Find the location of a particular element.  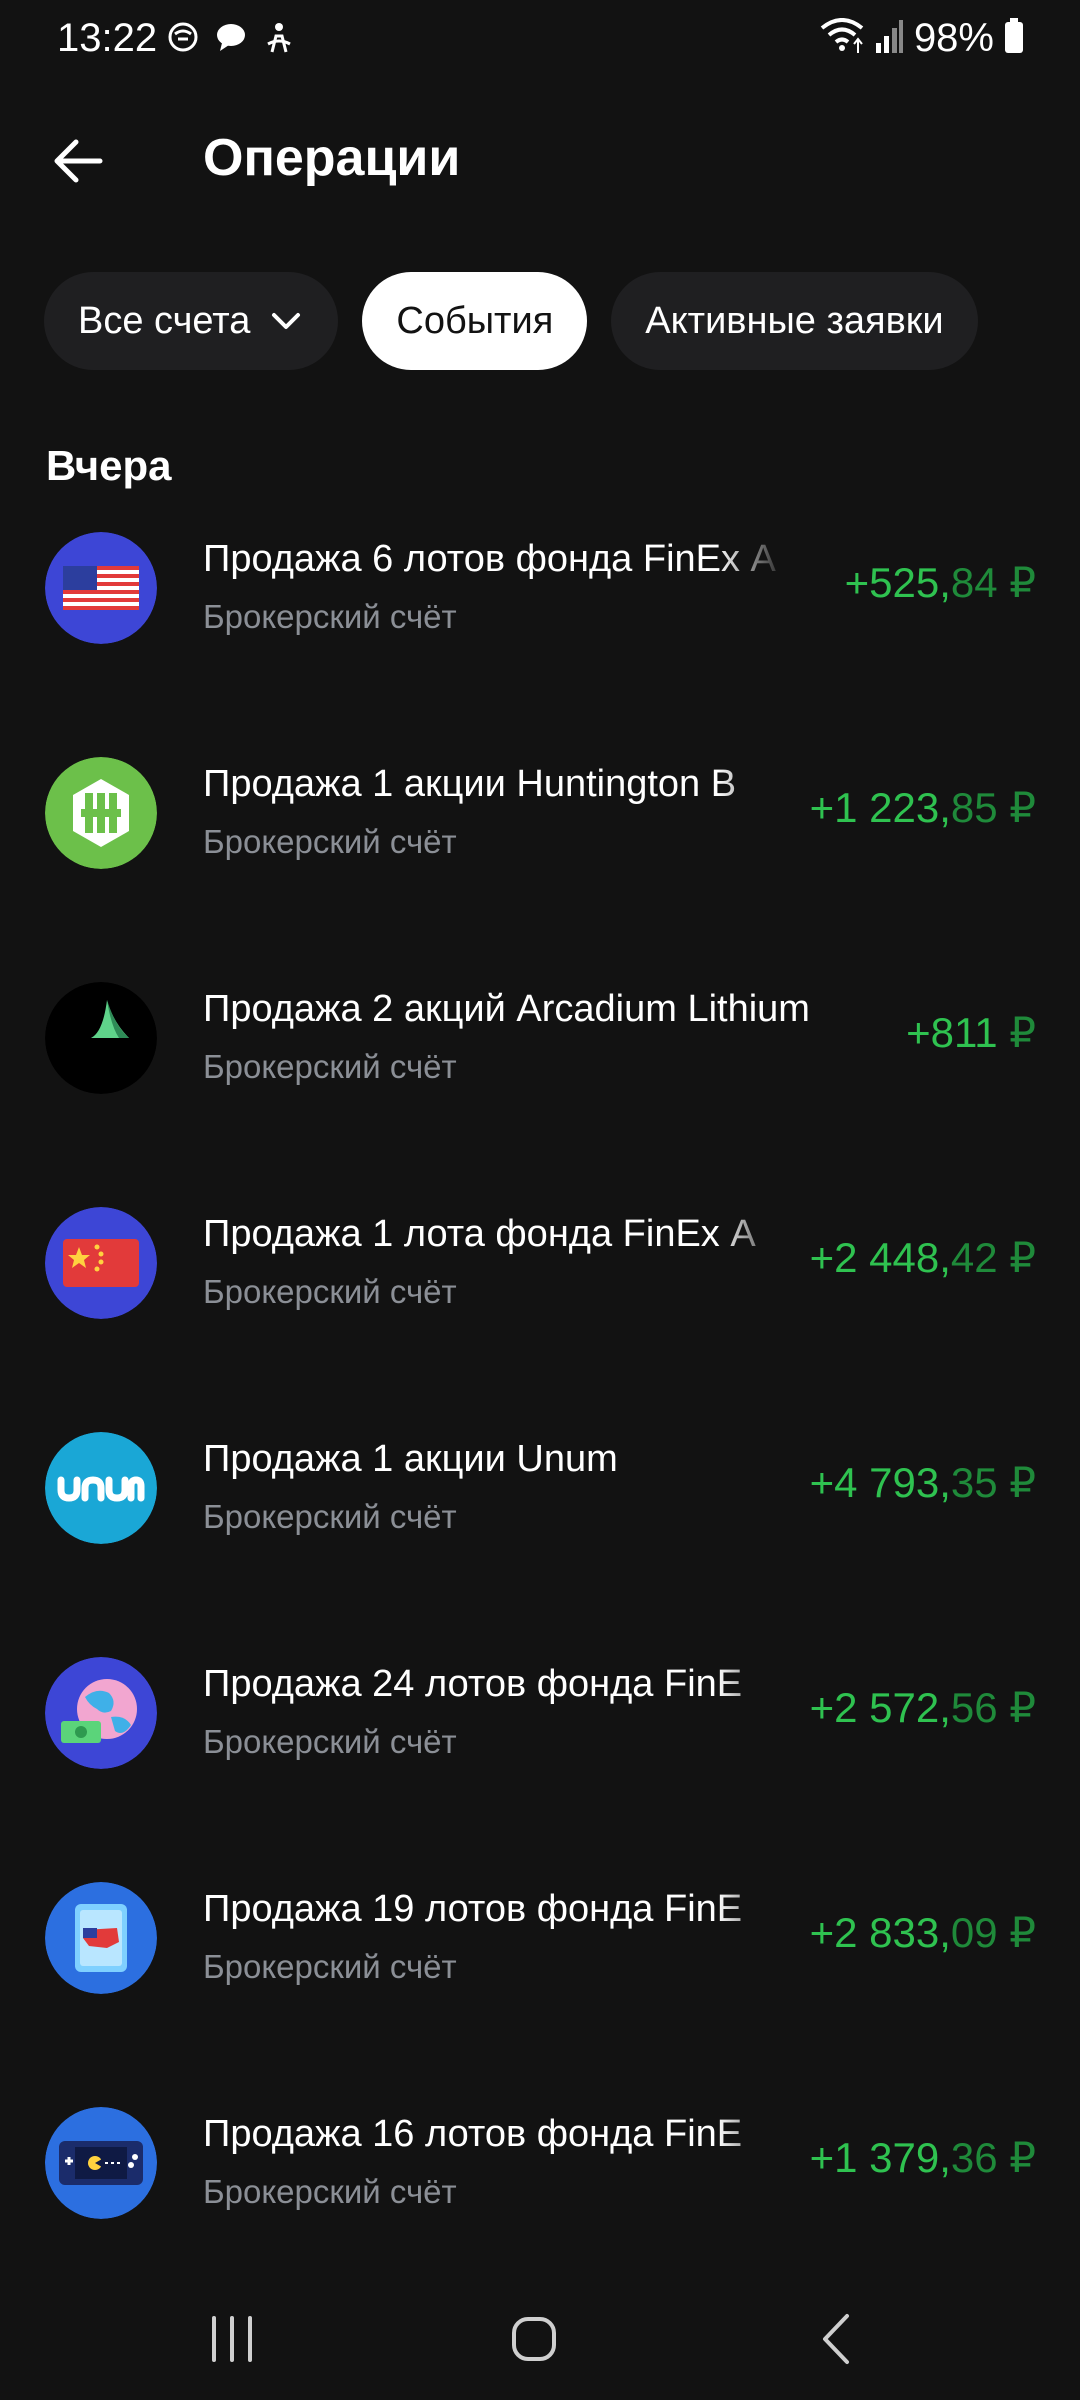

operation-amount: +2 572,56 ₽ is located at coordinates (923, 1707).